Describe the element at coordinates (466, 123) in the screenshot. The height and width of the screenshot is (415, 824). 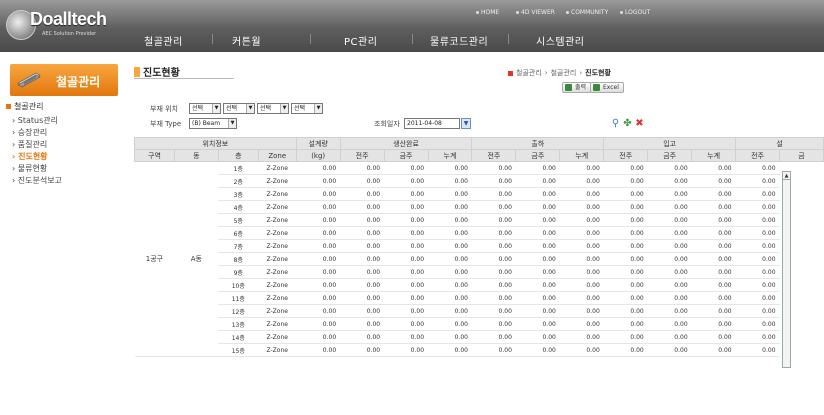
I see `calendar-icon: ▼` at that location.